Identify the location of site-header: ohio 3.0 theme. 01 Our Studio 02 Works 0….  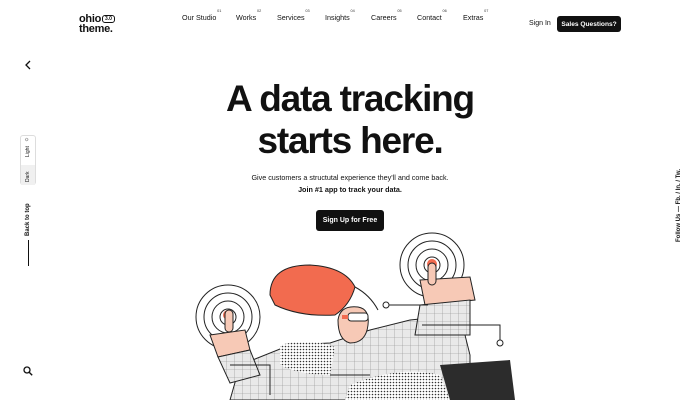
(350, 25).